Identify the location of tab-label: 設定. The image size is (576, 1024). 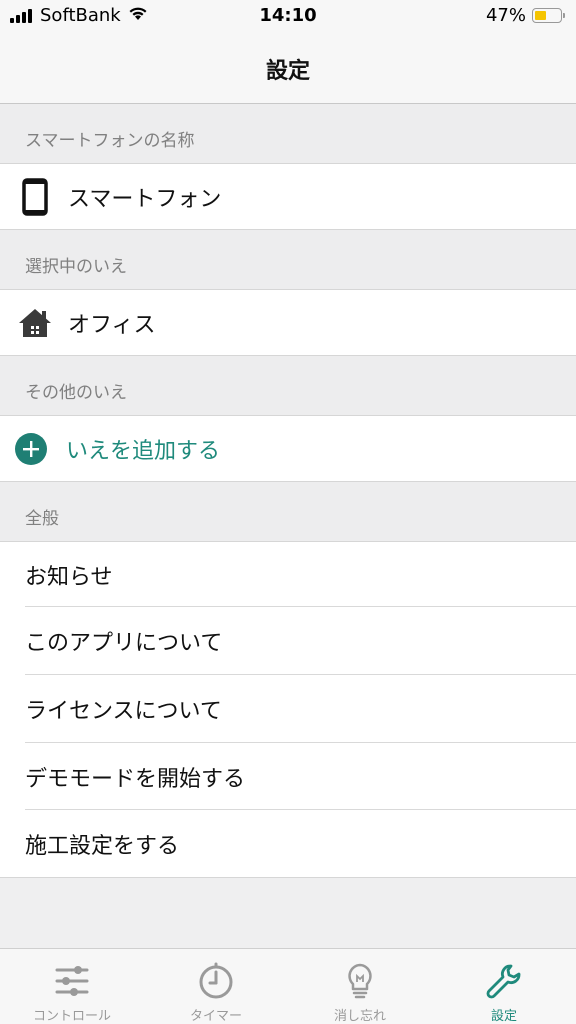
(503, 1016).